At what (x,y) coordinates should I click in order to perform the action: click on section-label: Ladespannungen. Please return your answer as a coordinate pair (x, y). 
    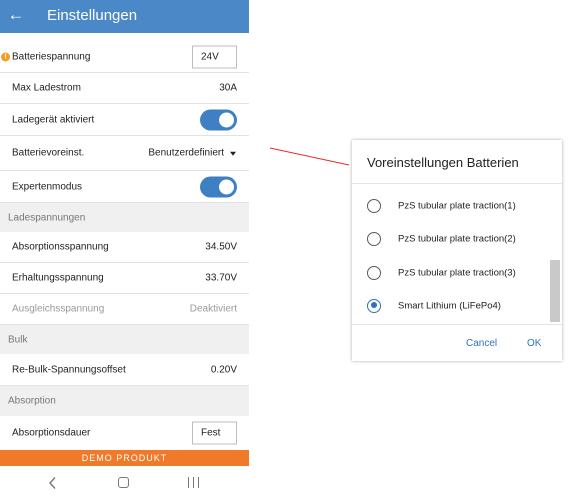
    Looking at the image, I should click on (47, 217).